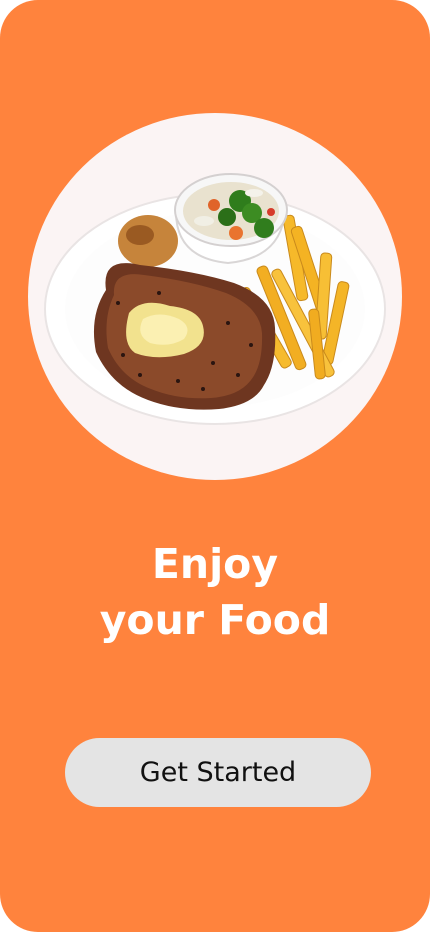  What do you see at coordinates (215, 620) in the screenshot?
I see `headline-line2: your Food` at bounding box center [215, 620].